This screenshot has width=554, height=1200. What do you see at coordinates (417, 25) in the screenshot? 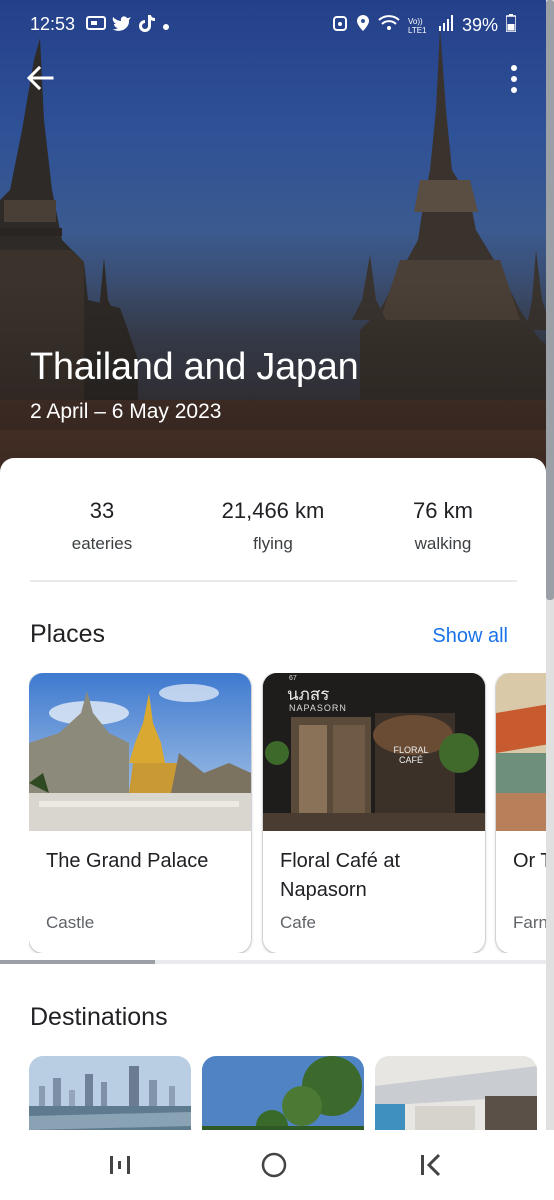
I see `volte-icon: Vo)) LTE1` at bounding box center [417, 25].